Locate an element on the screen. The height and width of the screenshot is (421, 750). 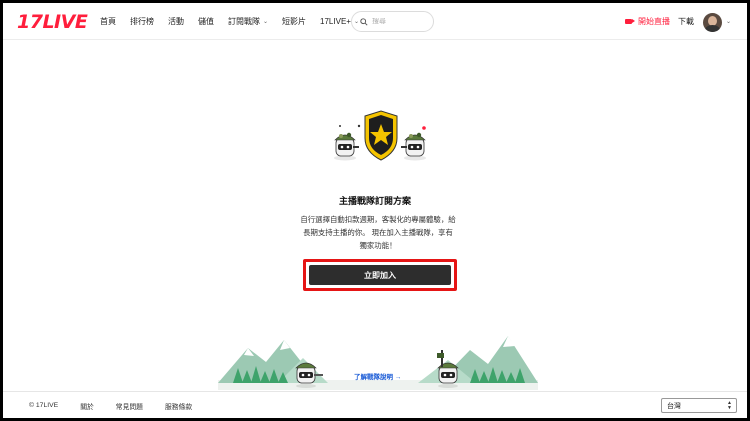
logo: 17LIVE is located at coordinates (52, 22).